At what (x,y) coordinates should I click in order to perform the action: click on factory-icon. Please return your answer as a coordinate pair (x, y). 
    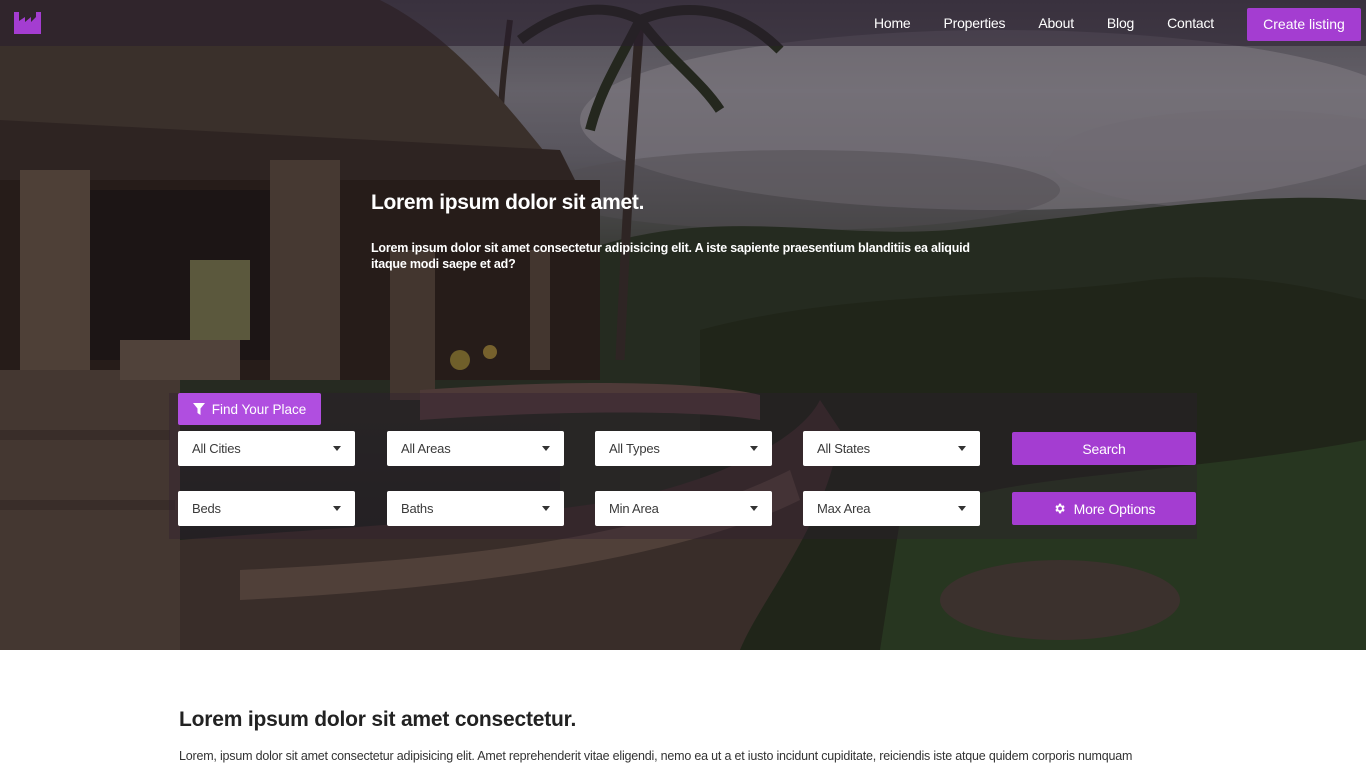
    Looking at the image, I should click on (27, 23).